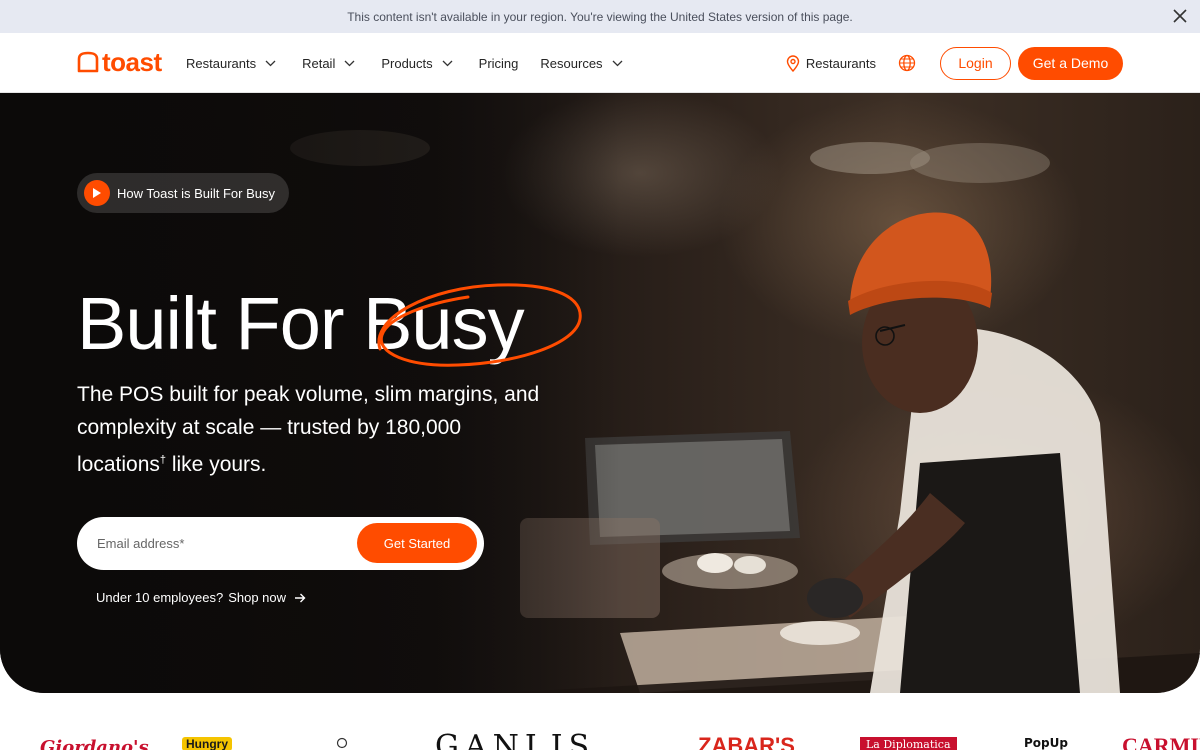 The height and width of the screenshot is (750, 1200). I want to click on brand-logo-la-diplomatica: La Diplomatica, so click(908, 743).